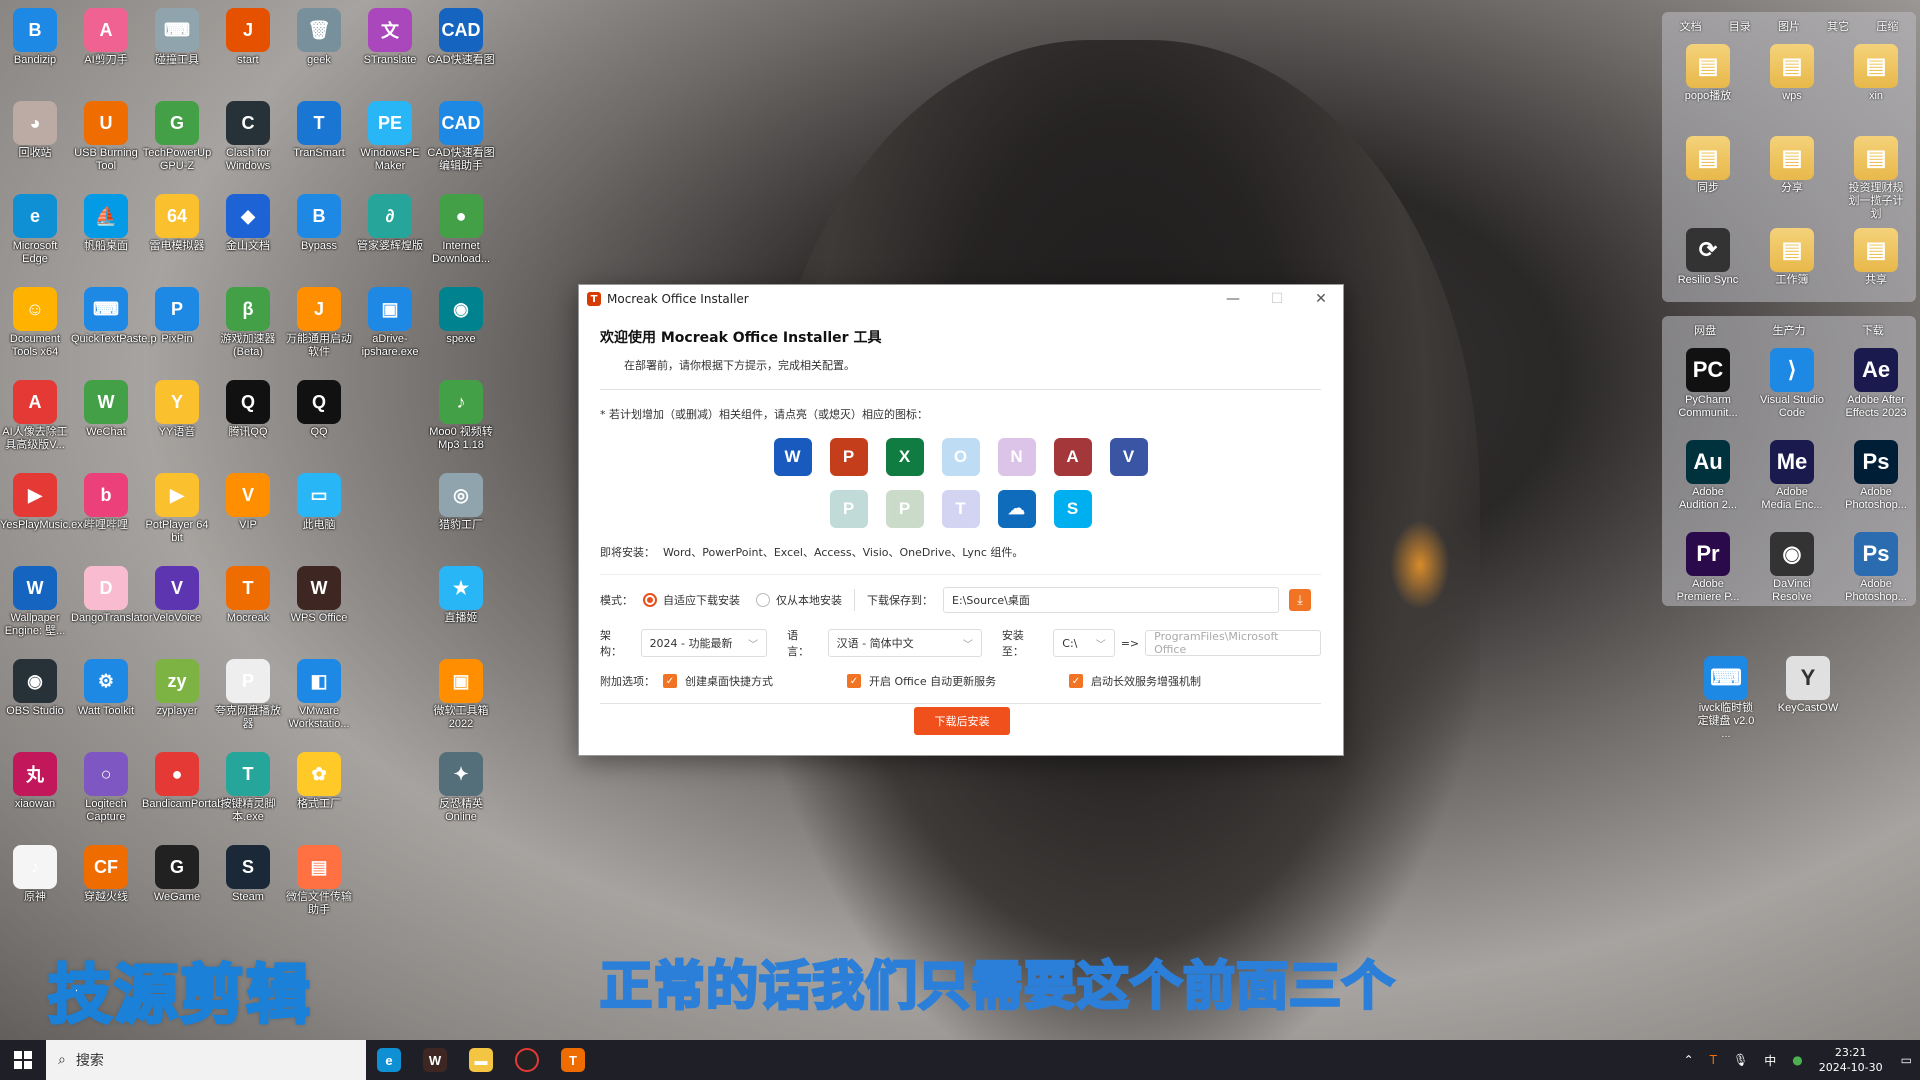  I want to click on desktop-icon: P 夸克网盘播放器, so click(248, 699).